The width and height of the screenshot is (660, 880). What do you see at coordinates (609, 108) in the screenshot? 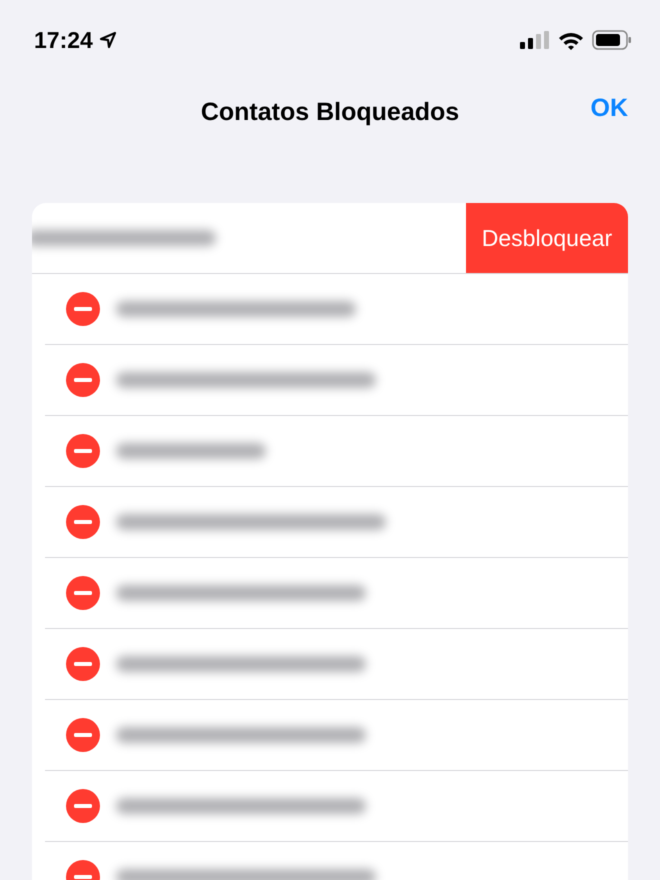
I see `ok-button: OK` at bounding box center [609, 108].